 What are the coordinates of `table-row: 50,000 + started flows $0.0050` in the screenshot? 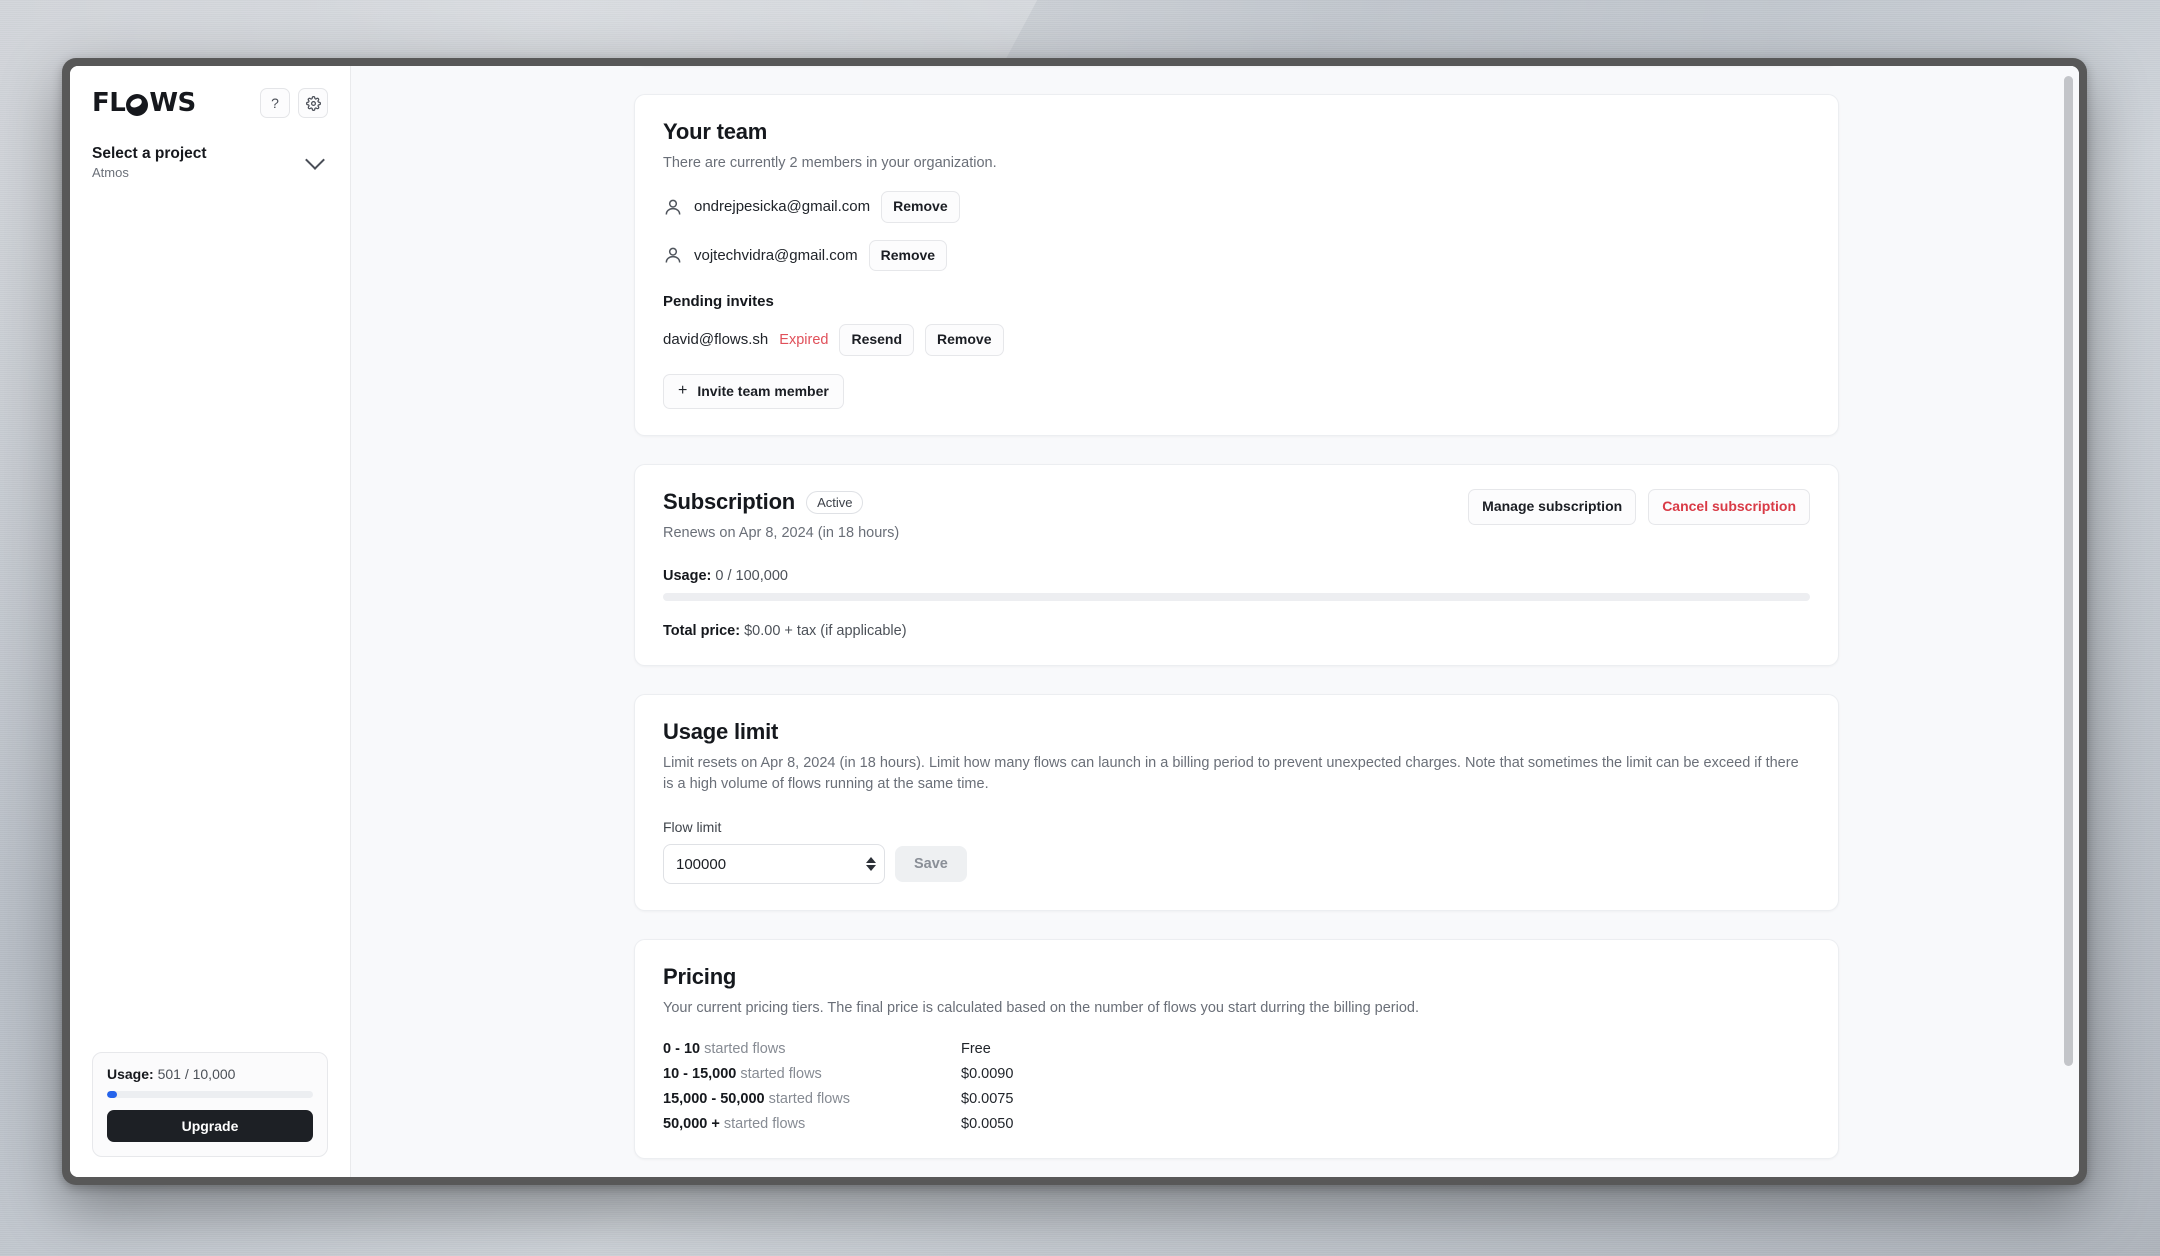 It's located at (1236, 1124).